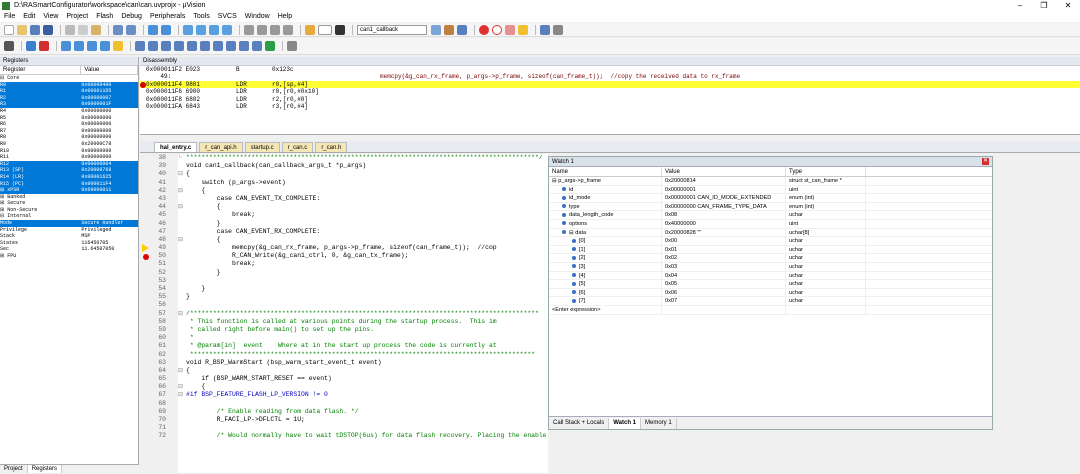  I want to click on code-line: 40 ⊟{, so click(344, 174).